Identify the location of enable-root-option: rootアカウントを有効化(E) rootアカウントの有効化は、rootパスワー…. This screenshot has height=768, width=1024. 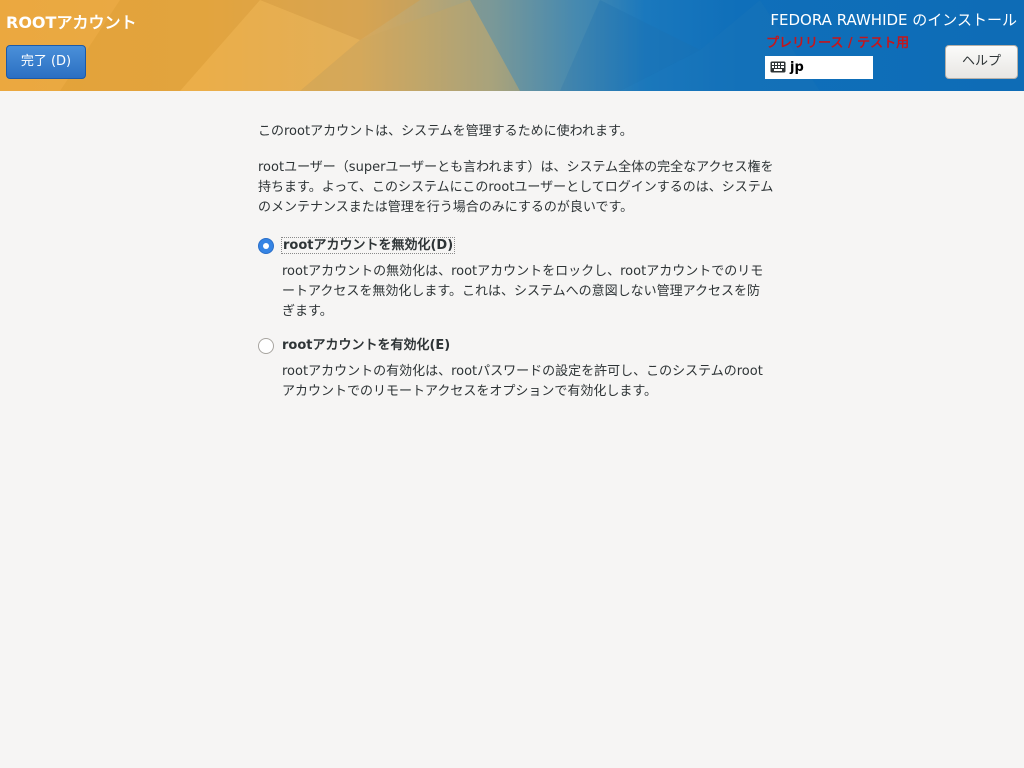
(518, 369).